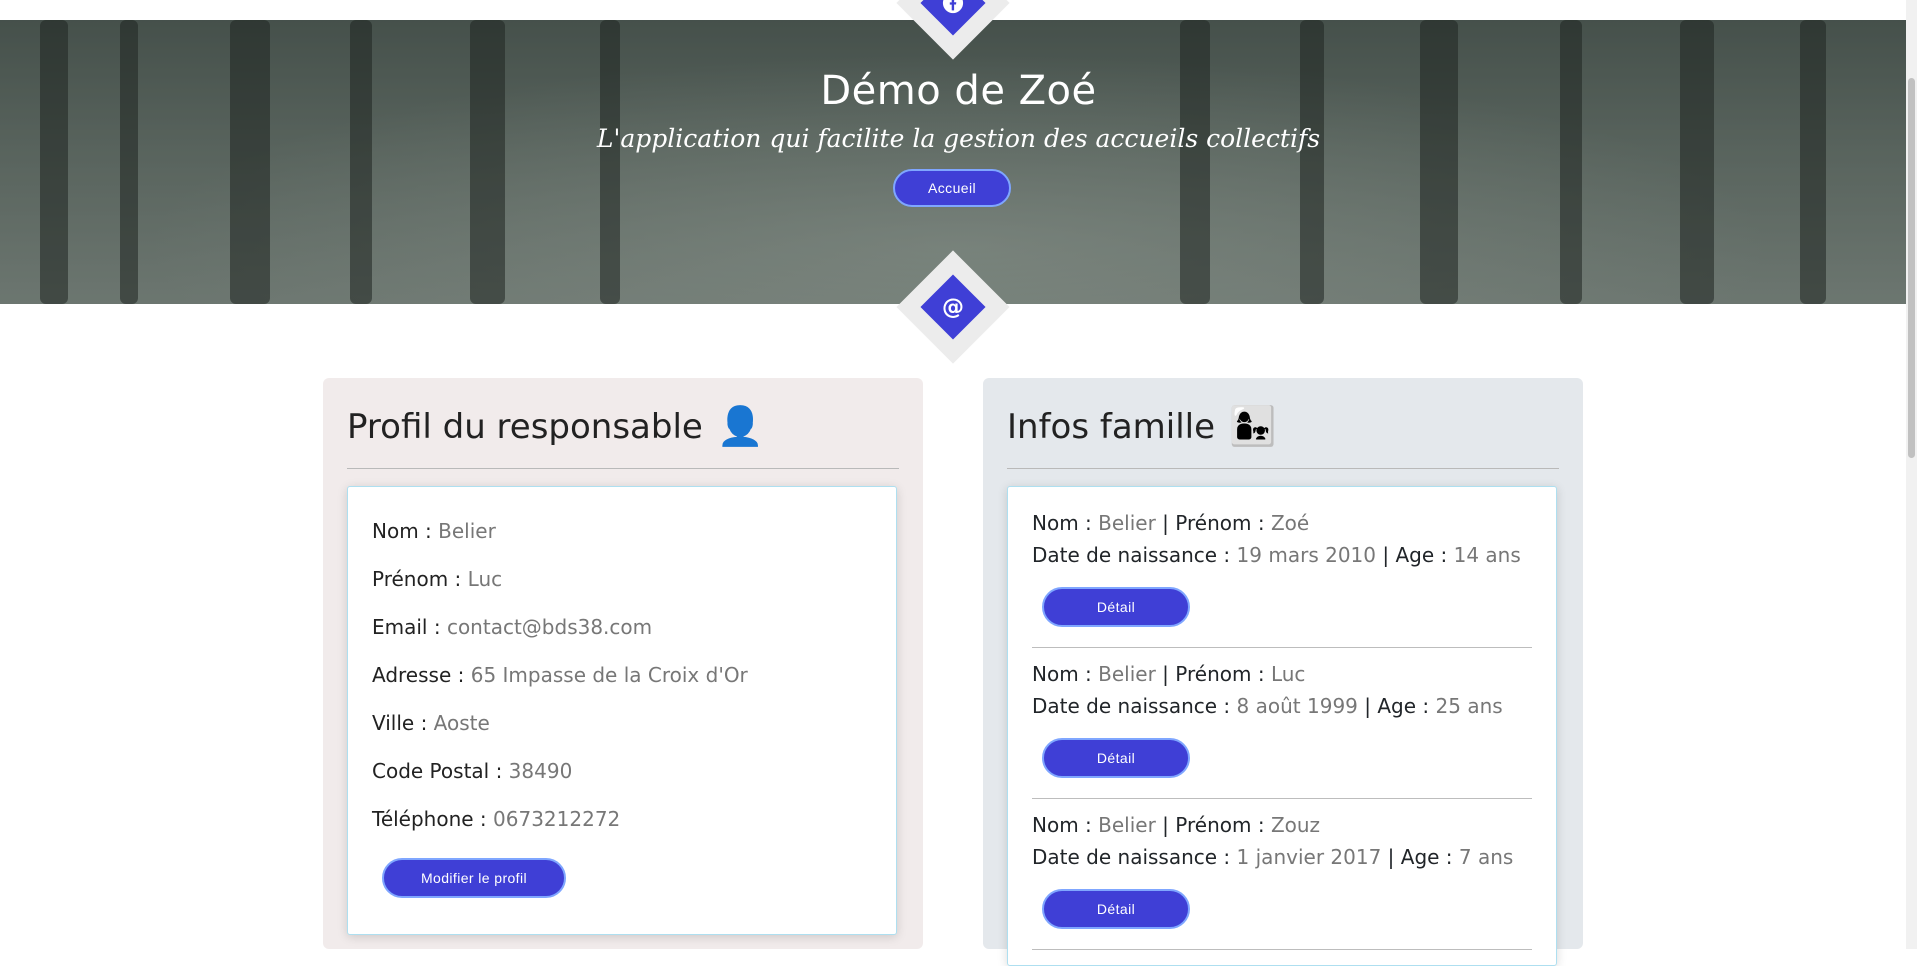  I want to click on field-label: Email :, so click(406, 627).